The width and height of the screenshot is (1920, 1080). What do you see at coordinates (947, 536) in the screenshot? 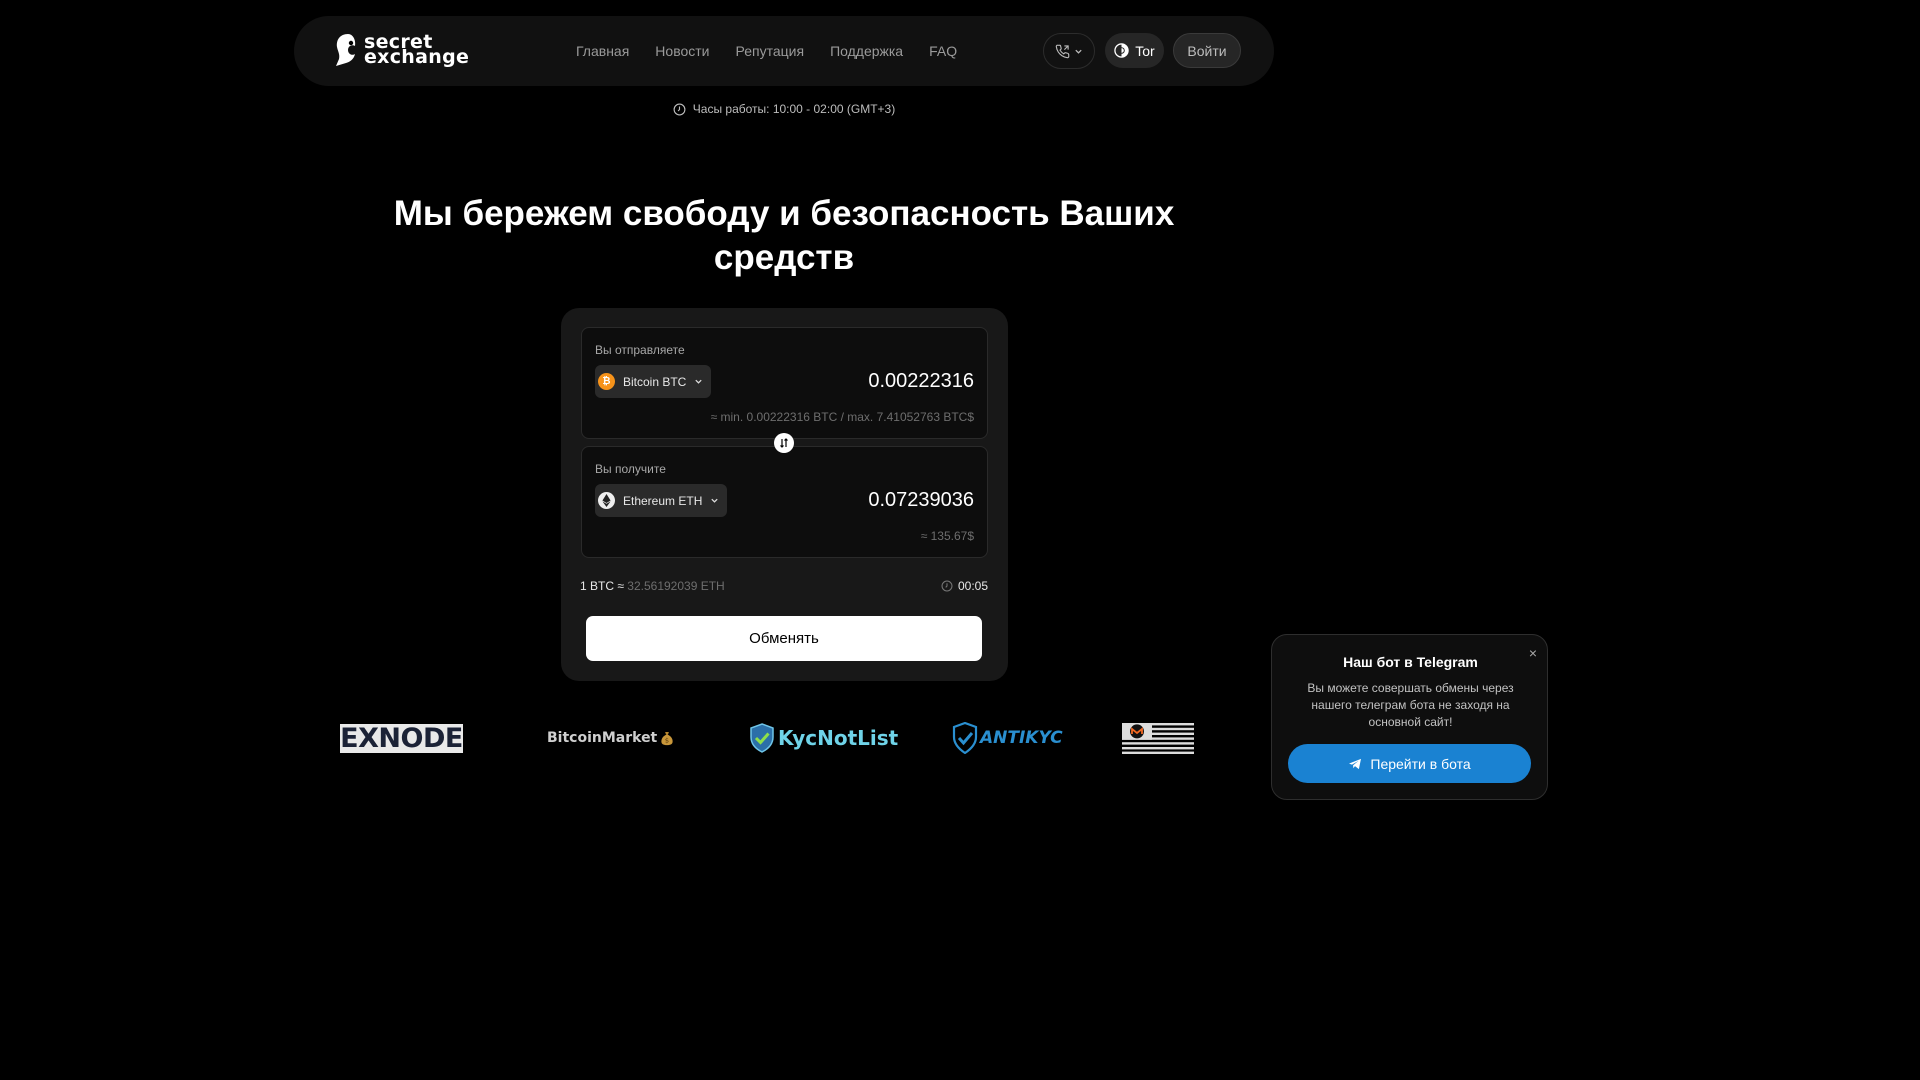
I see `receive-usd-value: ≈ 135.67$` at bounding box center [947, 536].